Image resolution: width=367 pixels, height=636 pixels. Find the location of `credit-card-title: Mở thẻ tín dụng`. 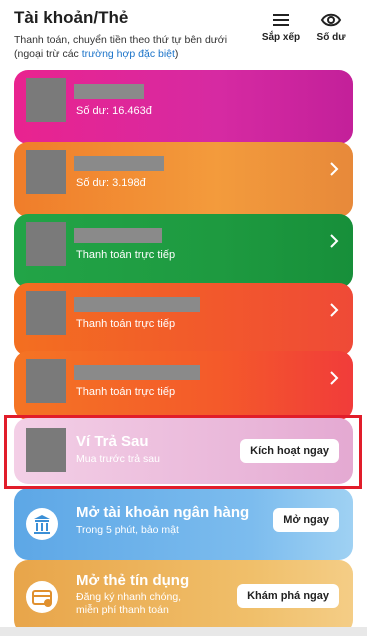

credit-card-title: Mở thẻ tín dụng is located at coordinates (133, 580).